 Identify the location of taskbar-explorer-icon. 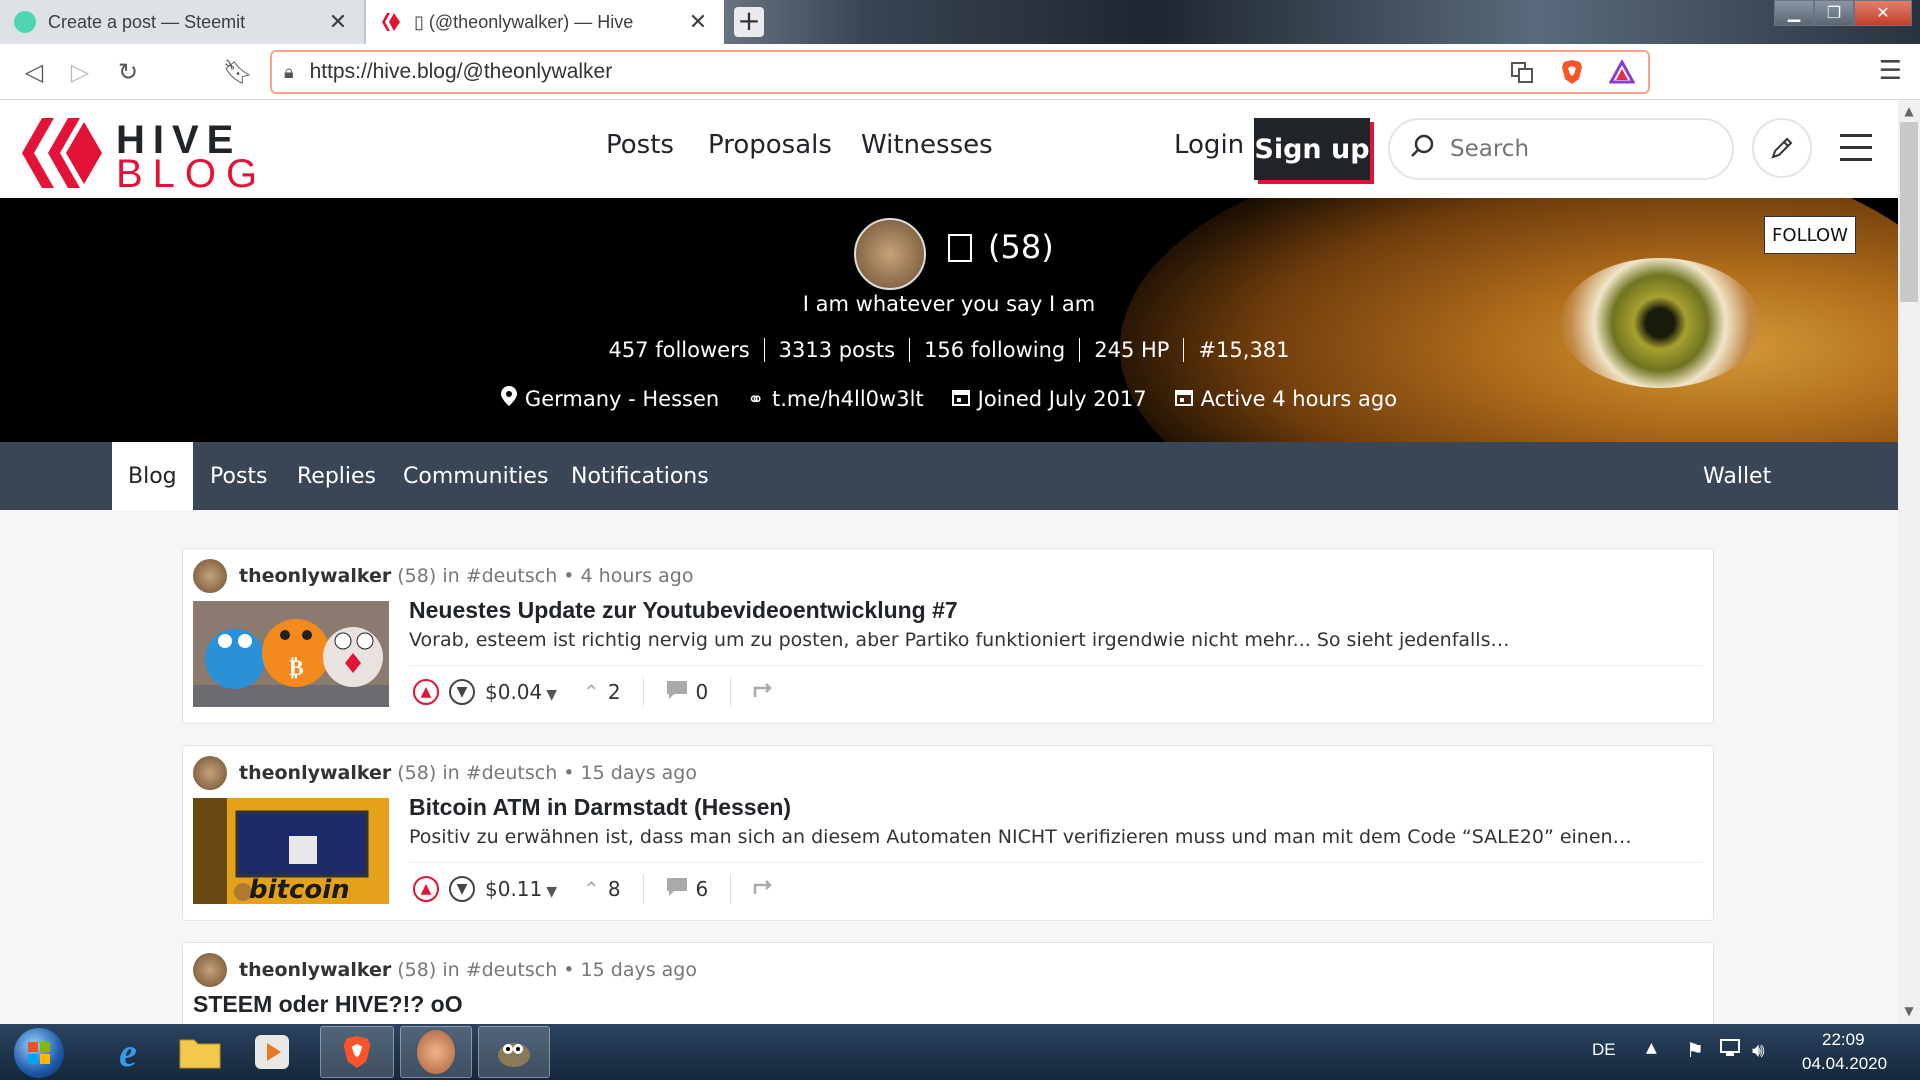
(200, 1052).